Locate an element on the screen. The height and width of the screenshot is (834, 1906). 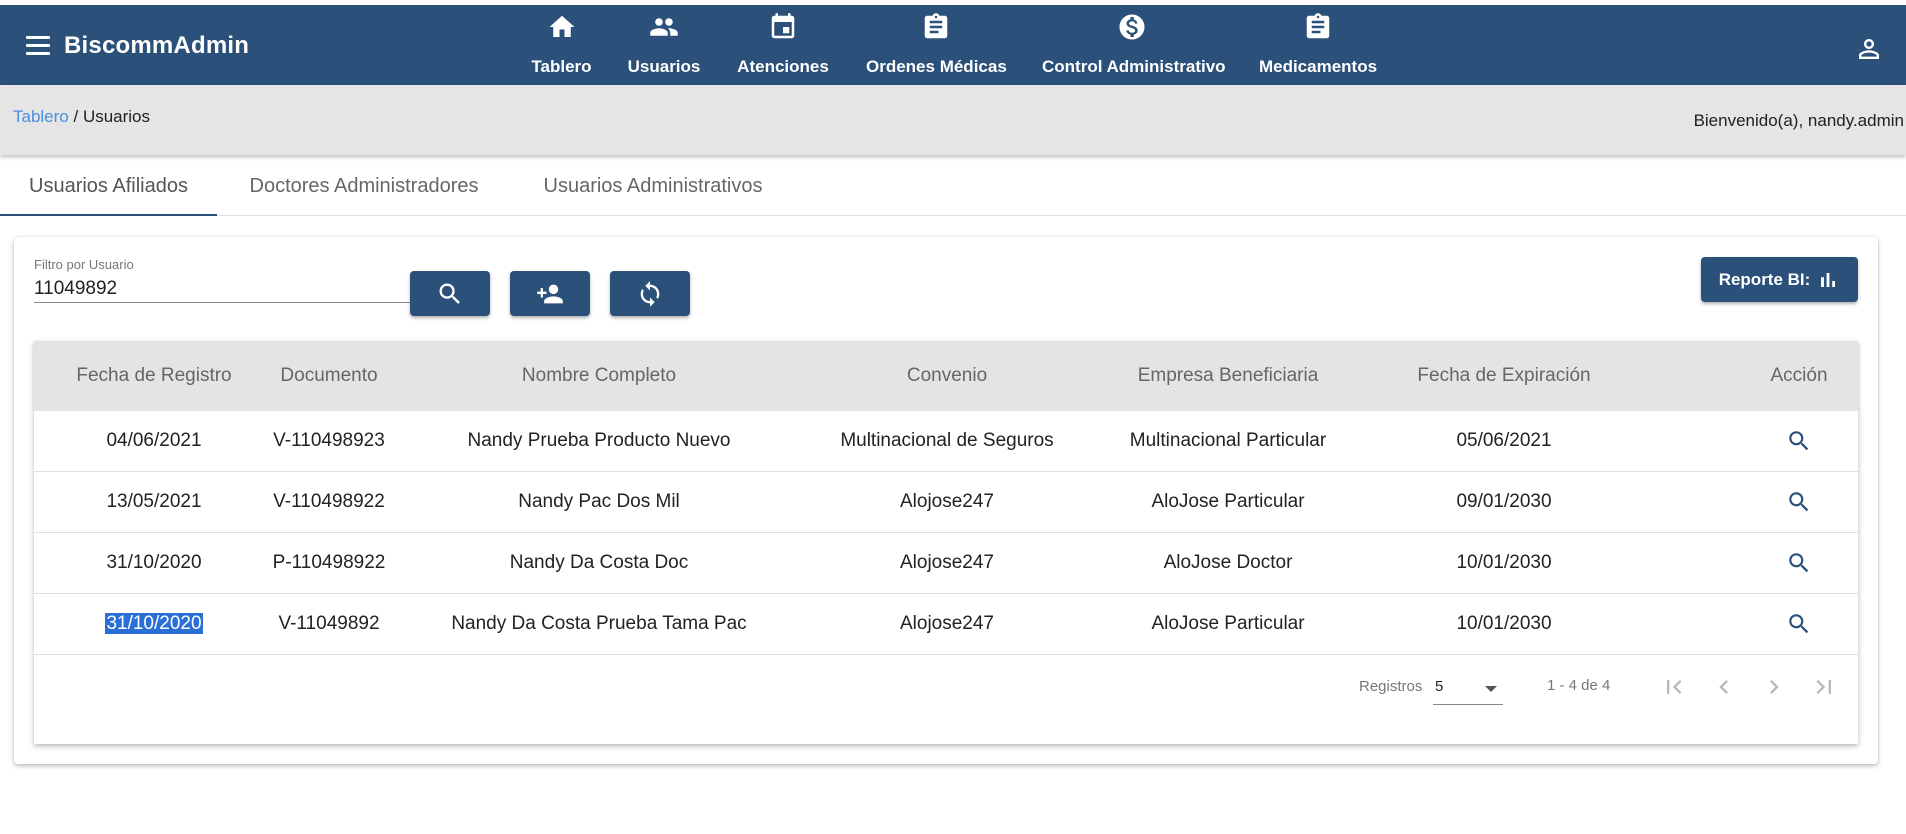
nav-item-label: Atenciones is located at coordinates (783, 66).